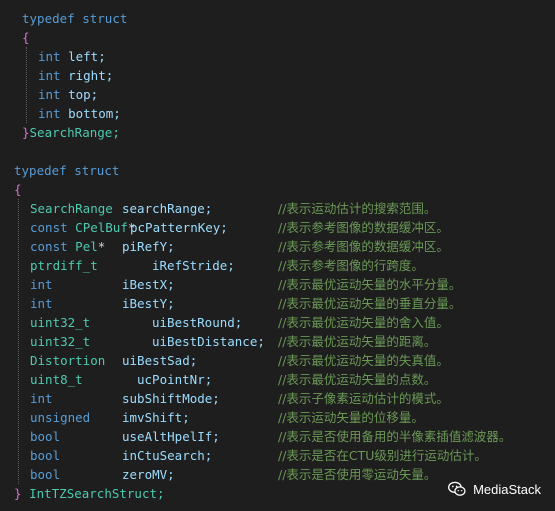 The width and height of the screenshot is (555, 511). I want to click on field-comment: //表示最优运动矢量的垂直分量。, so click(370, 303).